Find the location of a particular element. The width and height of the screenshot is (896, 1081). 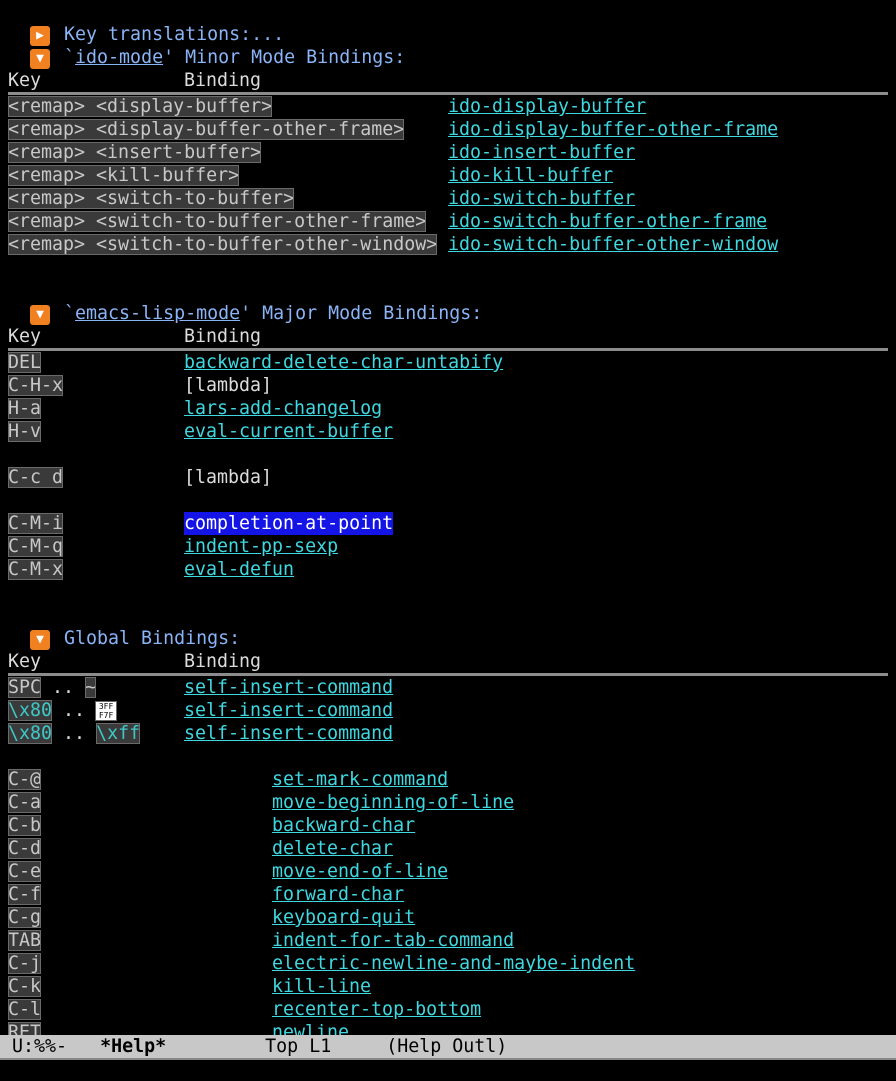

key-label: C-M-i is located at coordinates (36, 523).